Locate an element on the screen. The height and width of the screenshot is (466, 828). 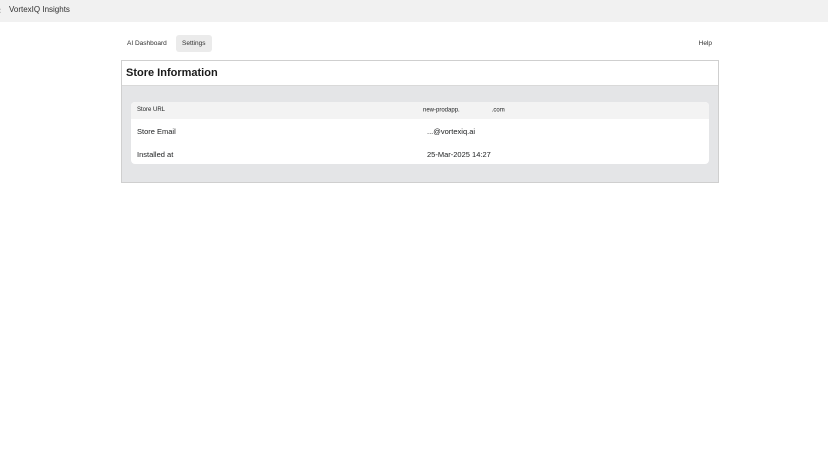
tab-settings: Settings is located at coordinates (194, 43).